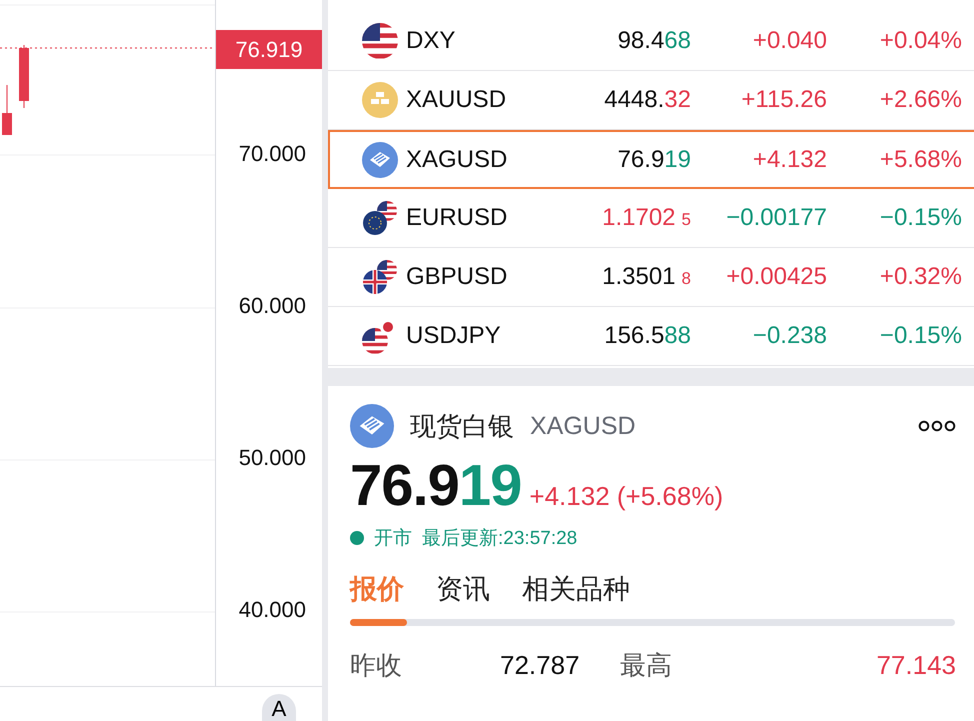 This screenshot has width=974, height=721. Describe the element at coordinates (937, 426) in the screenshot. I see `more-icon` at that location.